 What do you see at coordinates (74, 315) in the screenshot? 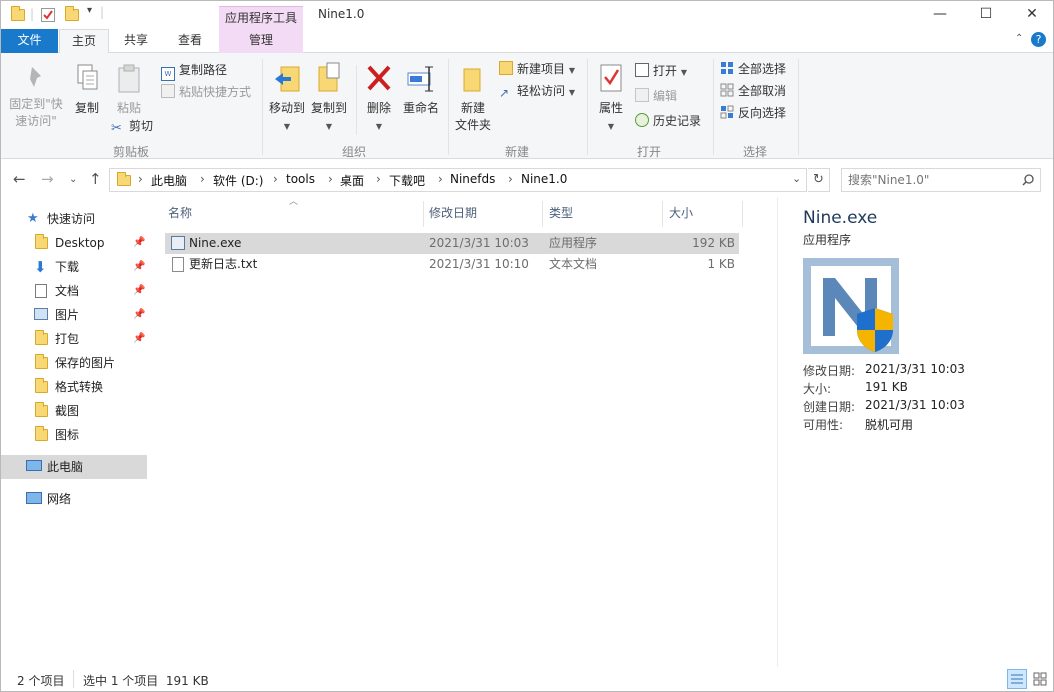
I see `nav-item-pictures: 图片 📌` at bounding box center [74, 315].